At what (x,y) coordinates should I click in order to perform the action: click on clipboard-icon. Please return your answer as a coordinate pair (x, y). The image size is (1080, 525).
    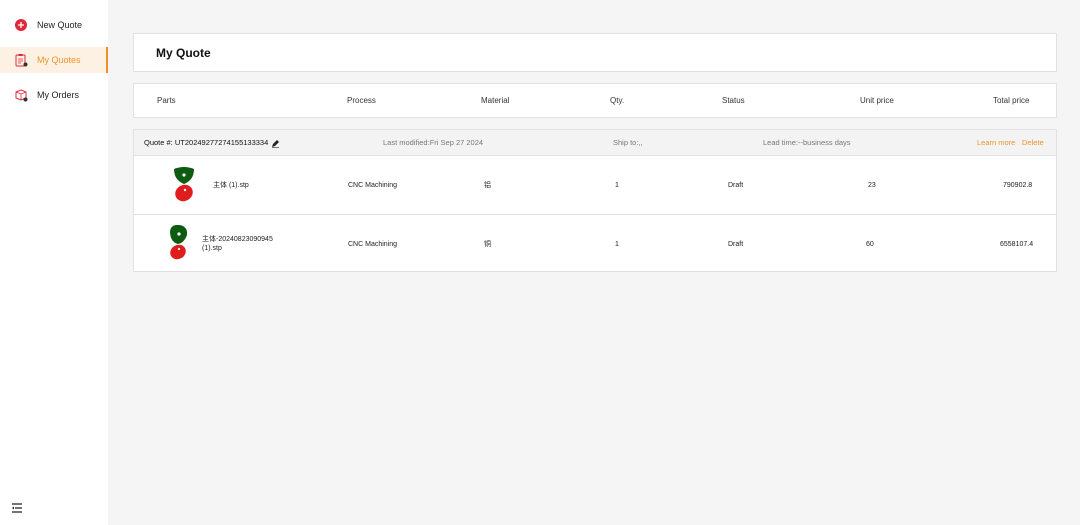
    Looking at the image, I should click on (21, 60).